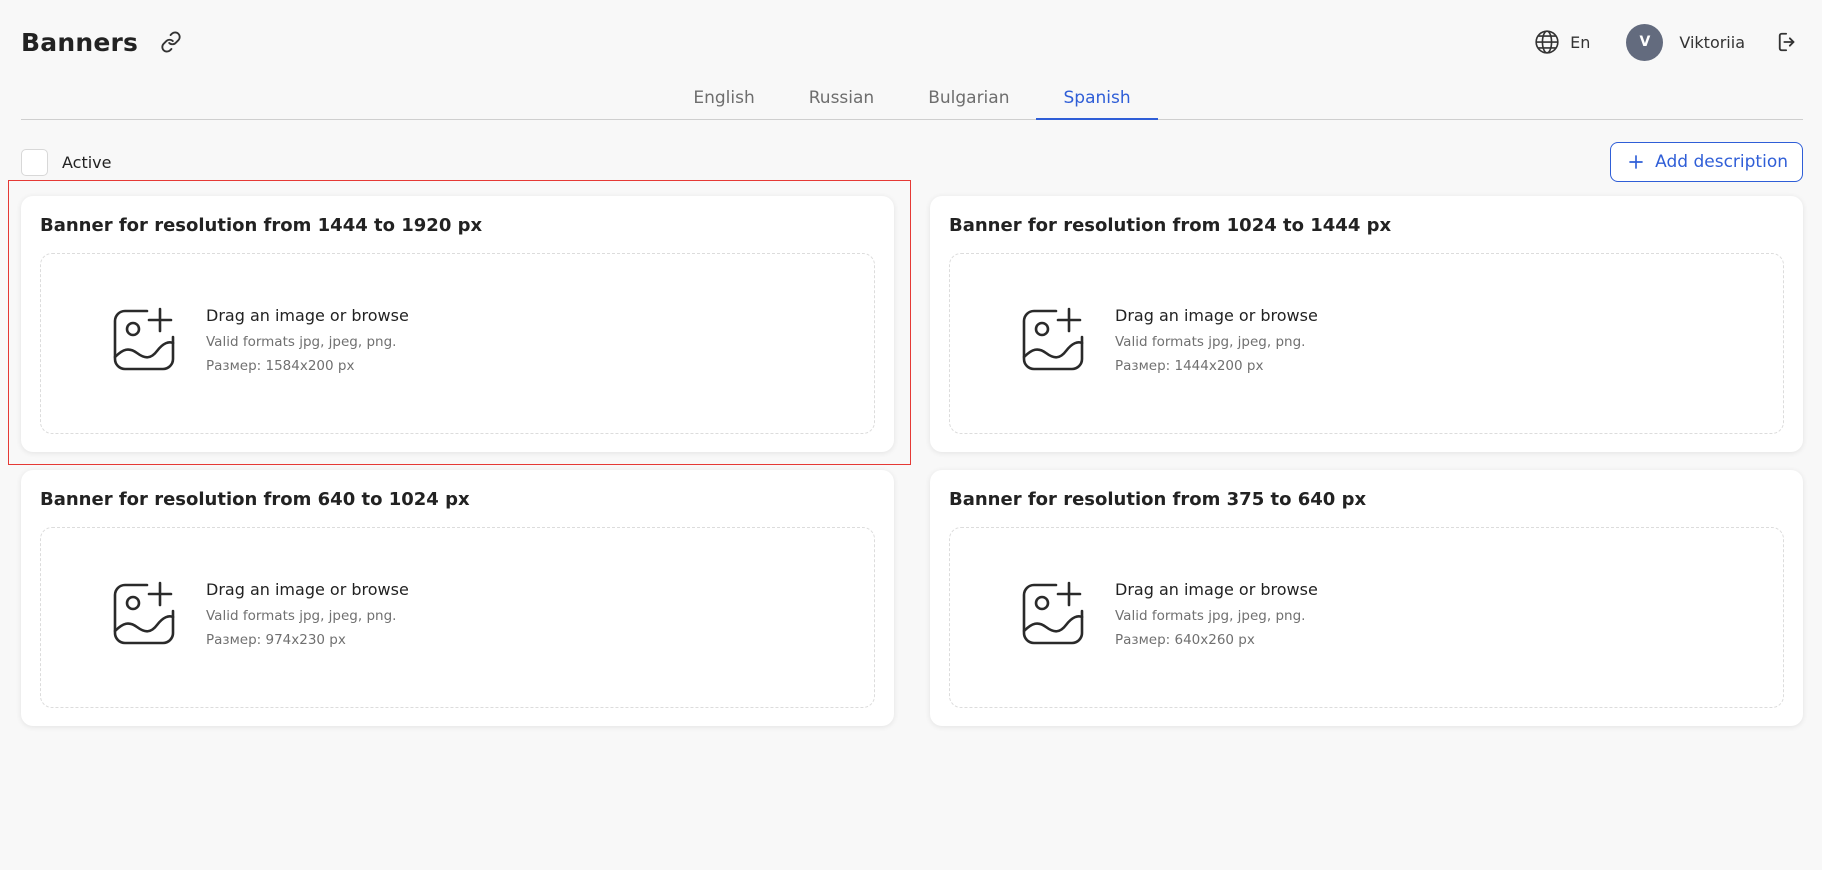 Image resolution: width=1822 pixels, height=870 pixels. I want to click on header: Banners En V Viktoriia, so click(911, 42).